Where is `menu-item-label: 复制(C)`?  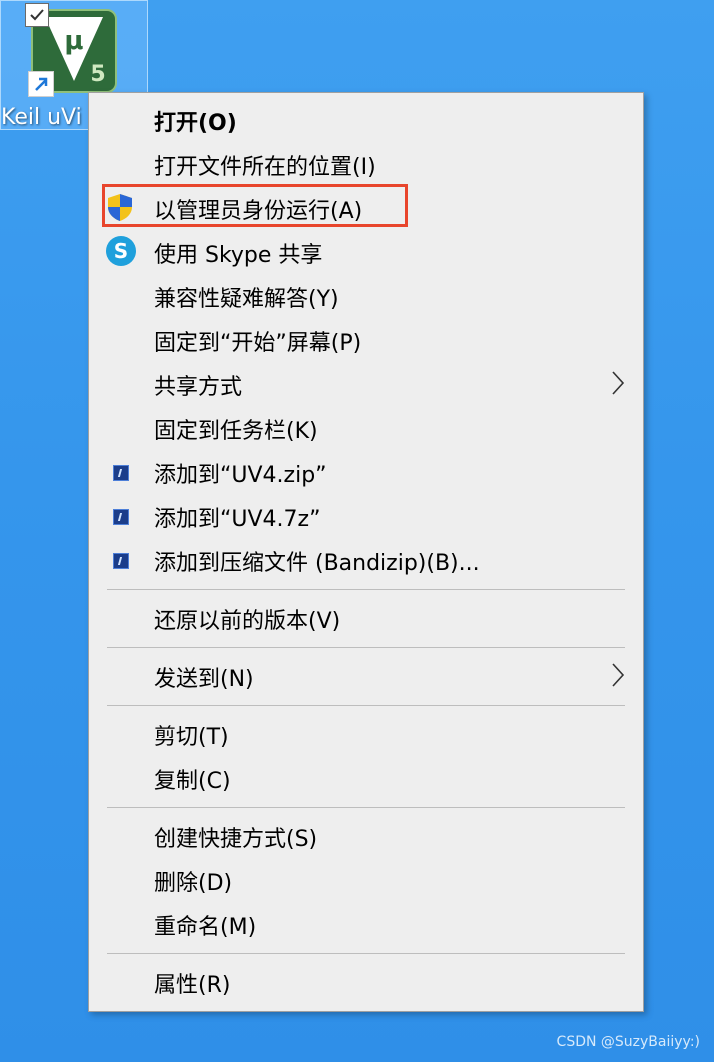
menu-item-label: 复制(C) is located at coordinates (192, 781).